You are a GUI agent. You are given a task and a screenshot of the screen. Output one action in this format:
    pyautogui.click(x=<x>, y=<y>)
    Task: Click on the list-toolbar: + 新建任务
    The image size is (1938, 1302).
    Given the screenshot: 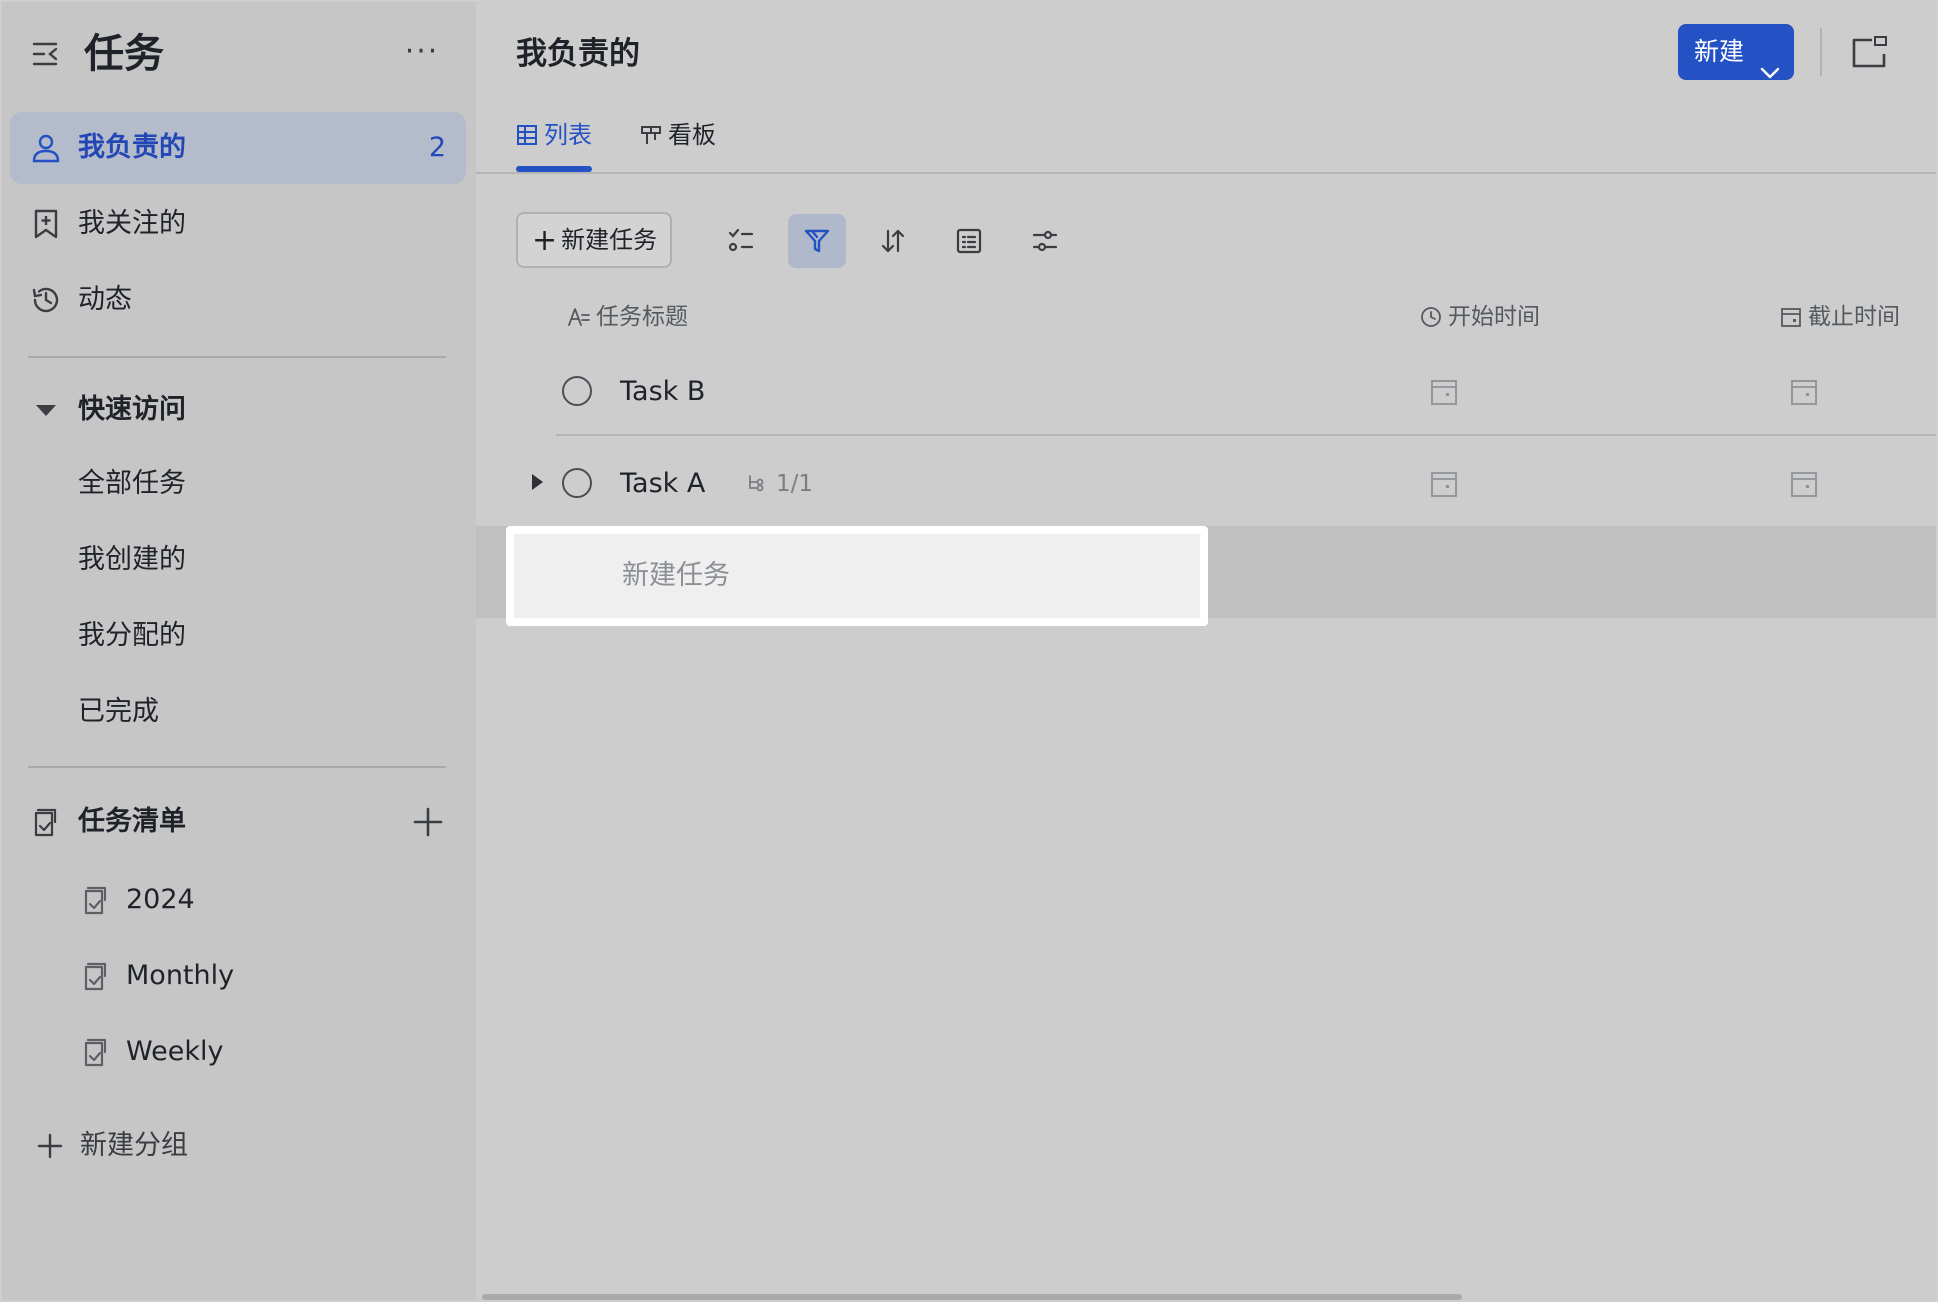 What is the action you would take?
    pyautogui.click(x=1206, y=242)
    